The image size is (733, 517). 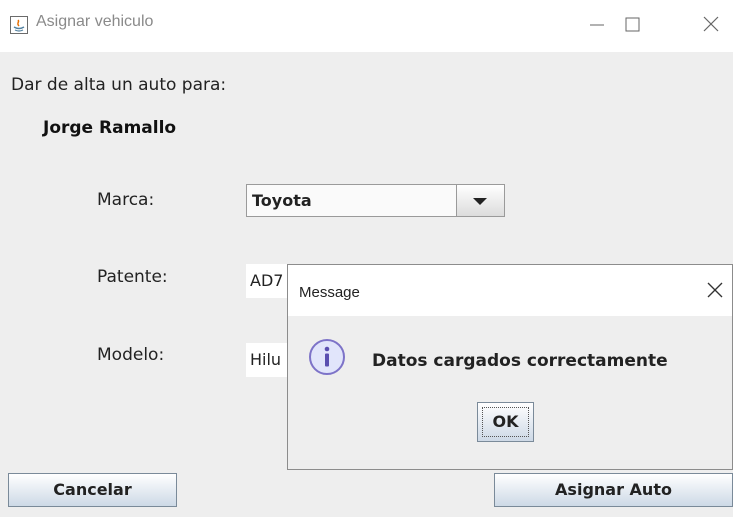 I want to click on triangle-down-icon, so click(x=480, y=201).